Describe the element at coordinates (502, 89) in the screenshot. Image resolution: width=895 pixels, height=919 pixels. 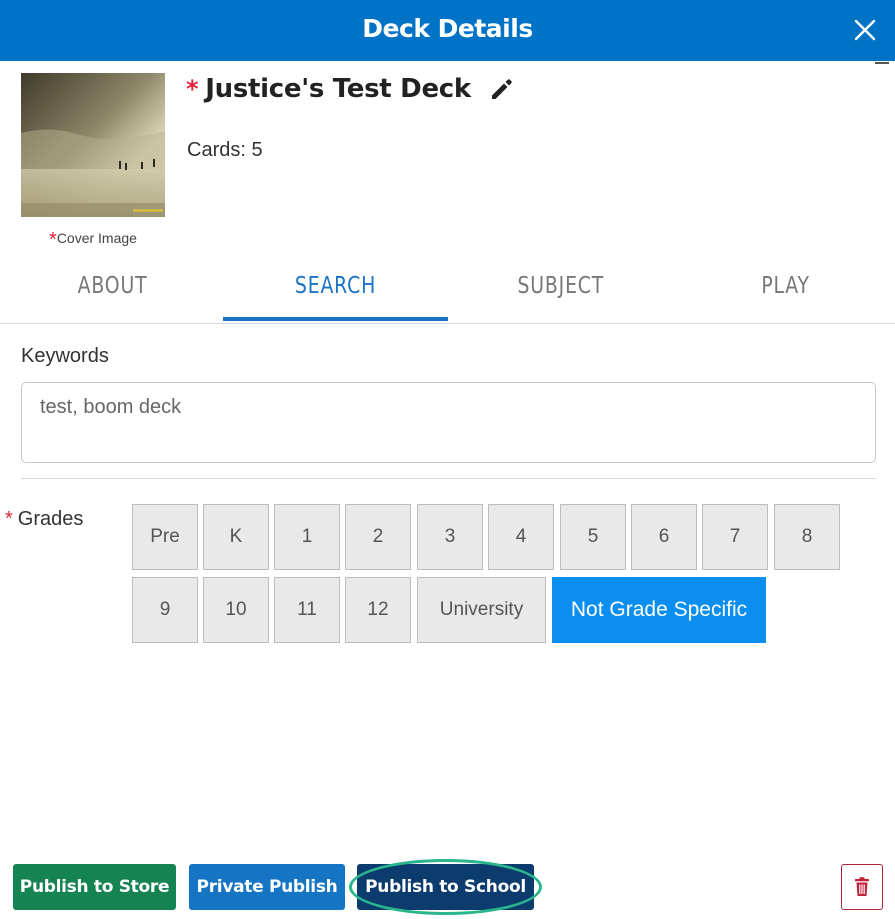
I see `pencil-icon` at that location.